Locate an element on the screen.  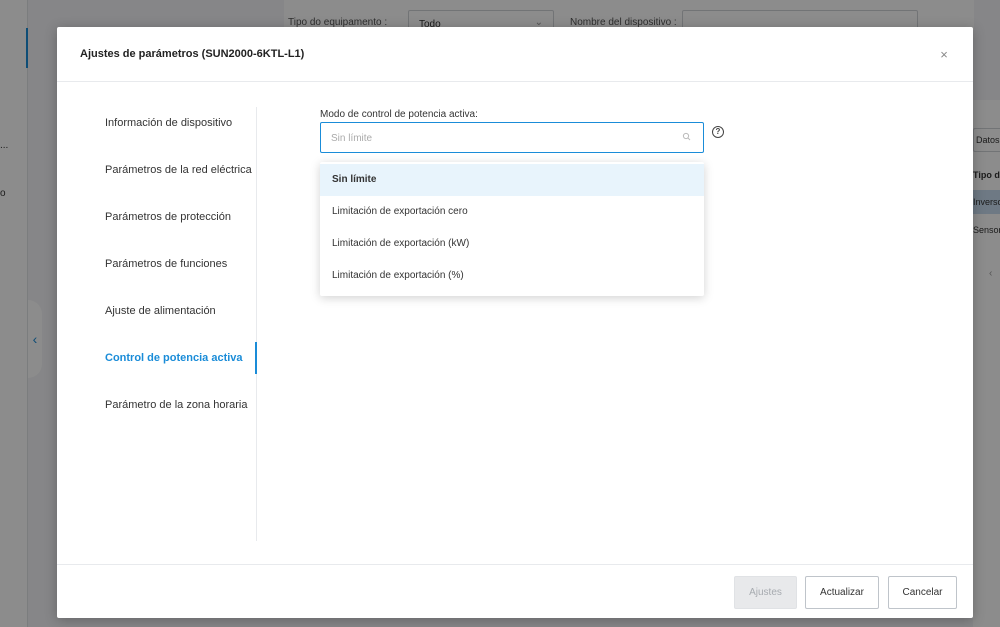
dropdown-option-no-limit: Sin límite is located at coordinates (512, 180).